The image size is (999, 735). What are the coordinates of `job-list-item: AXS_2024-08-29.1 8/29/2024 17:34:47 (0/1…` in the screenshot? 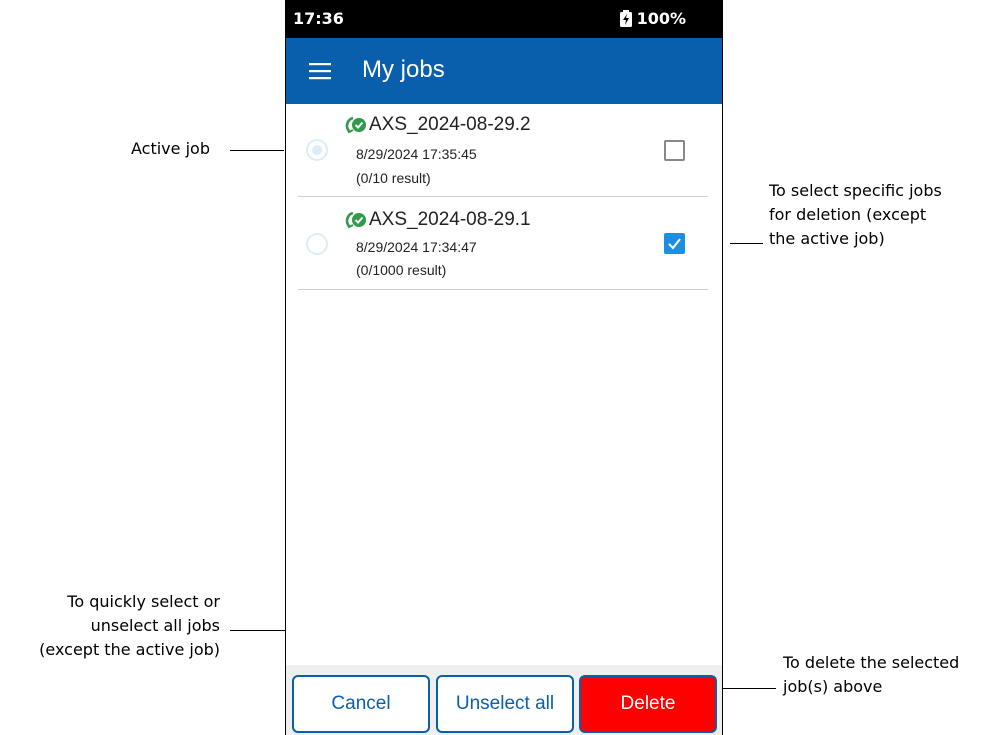 It's located at (503, 243).